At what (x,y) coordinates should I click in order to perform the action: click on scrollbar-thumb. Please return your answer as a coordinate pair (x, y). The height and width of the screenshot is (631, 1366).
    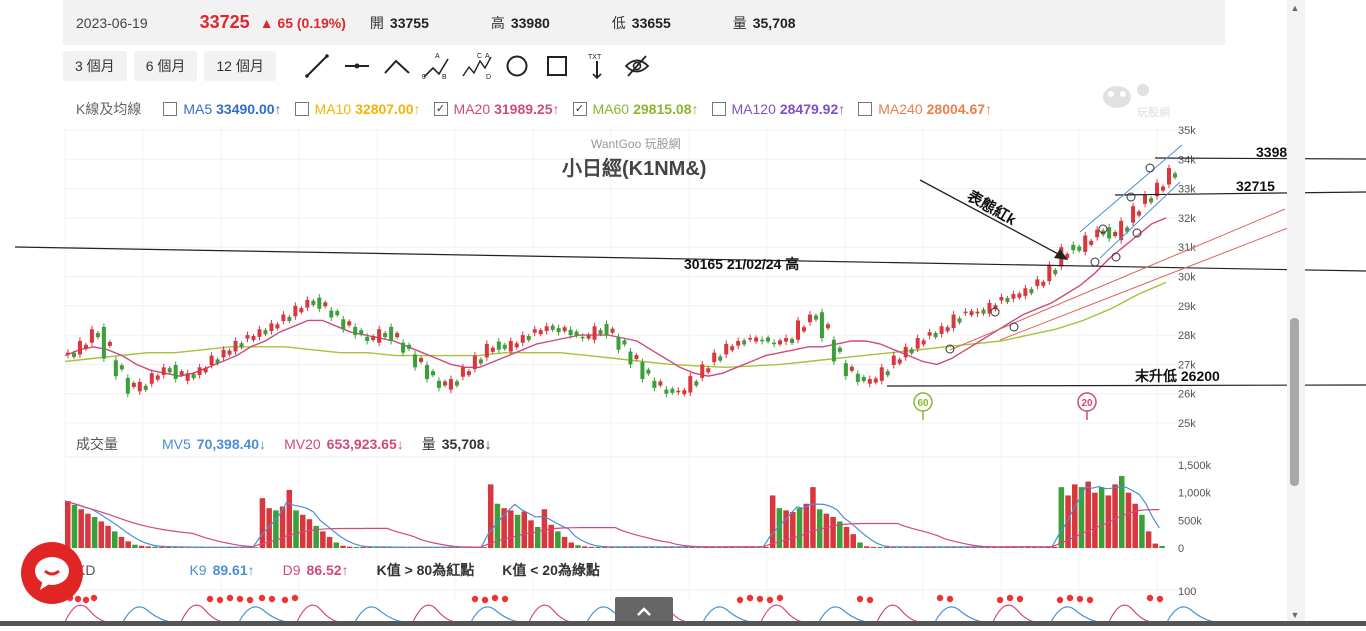
    Looking at the image, I should click on (1294, 402).